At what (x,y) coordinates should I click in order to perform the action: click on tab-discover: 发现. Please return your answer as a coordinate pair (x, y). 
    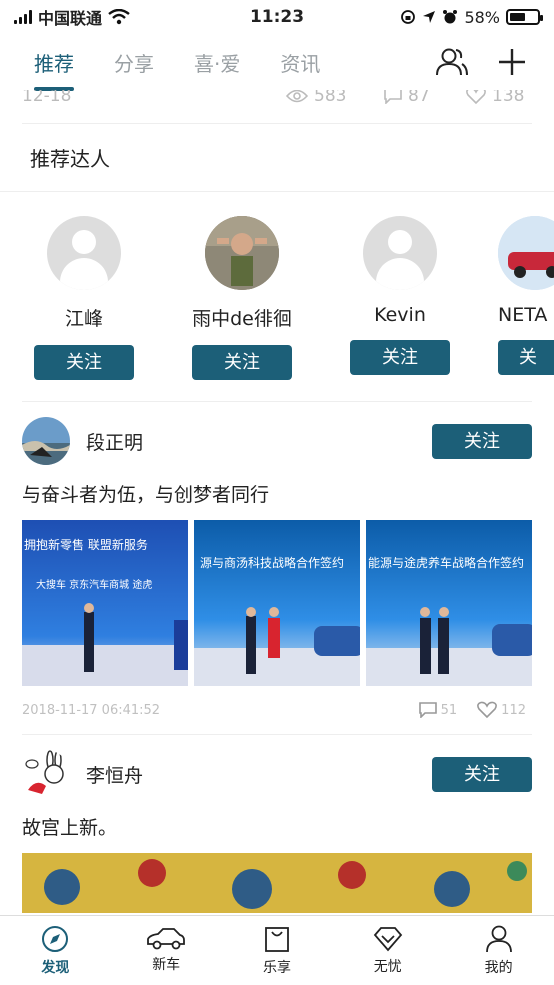
    Looking at the image, I should click on (55, 950).